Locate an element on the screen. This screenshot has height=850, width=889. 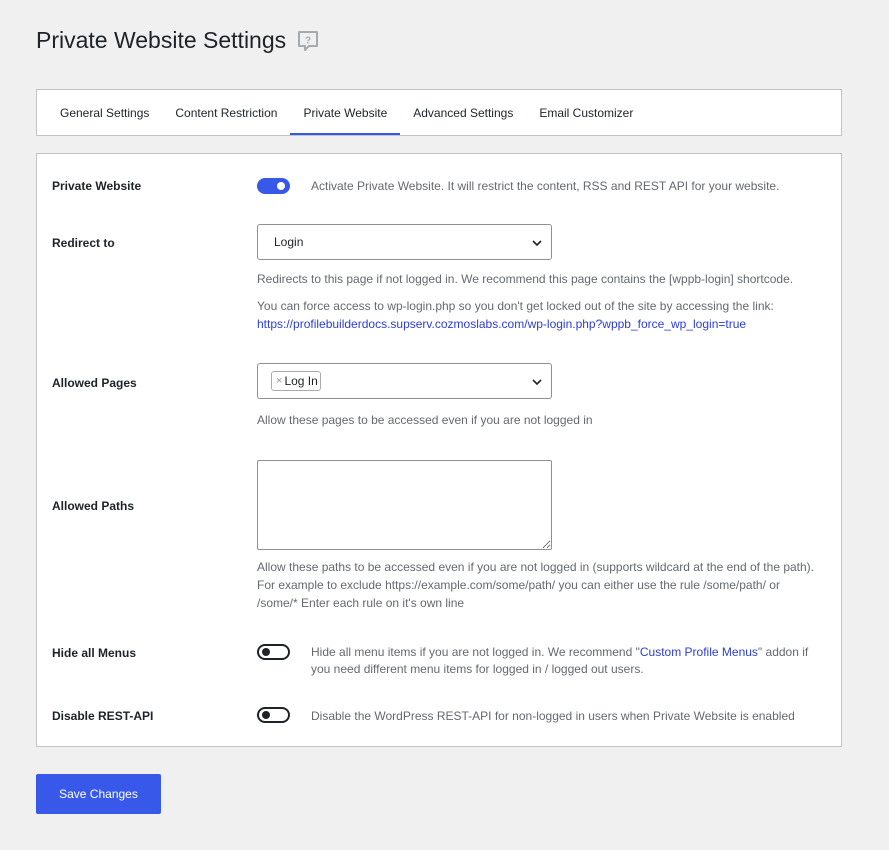
allowed-pages-label: Allowed Pages is located at coordinates (94, 383).